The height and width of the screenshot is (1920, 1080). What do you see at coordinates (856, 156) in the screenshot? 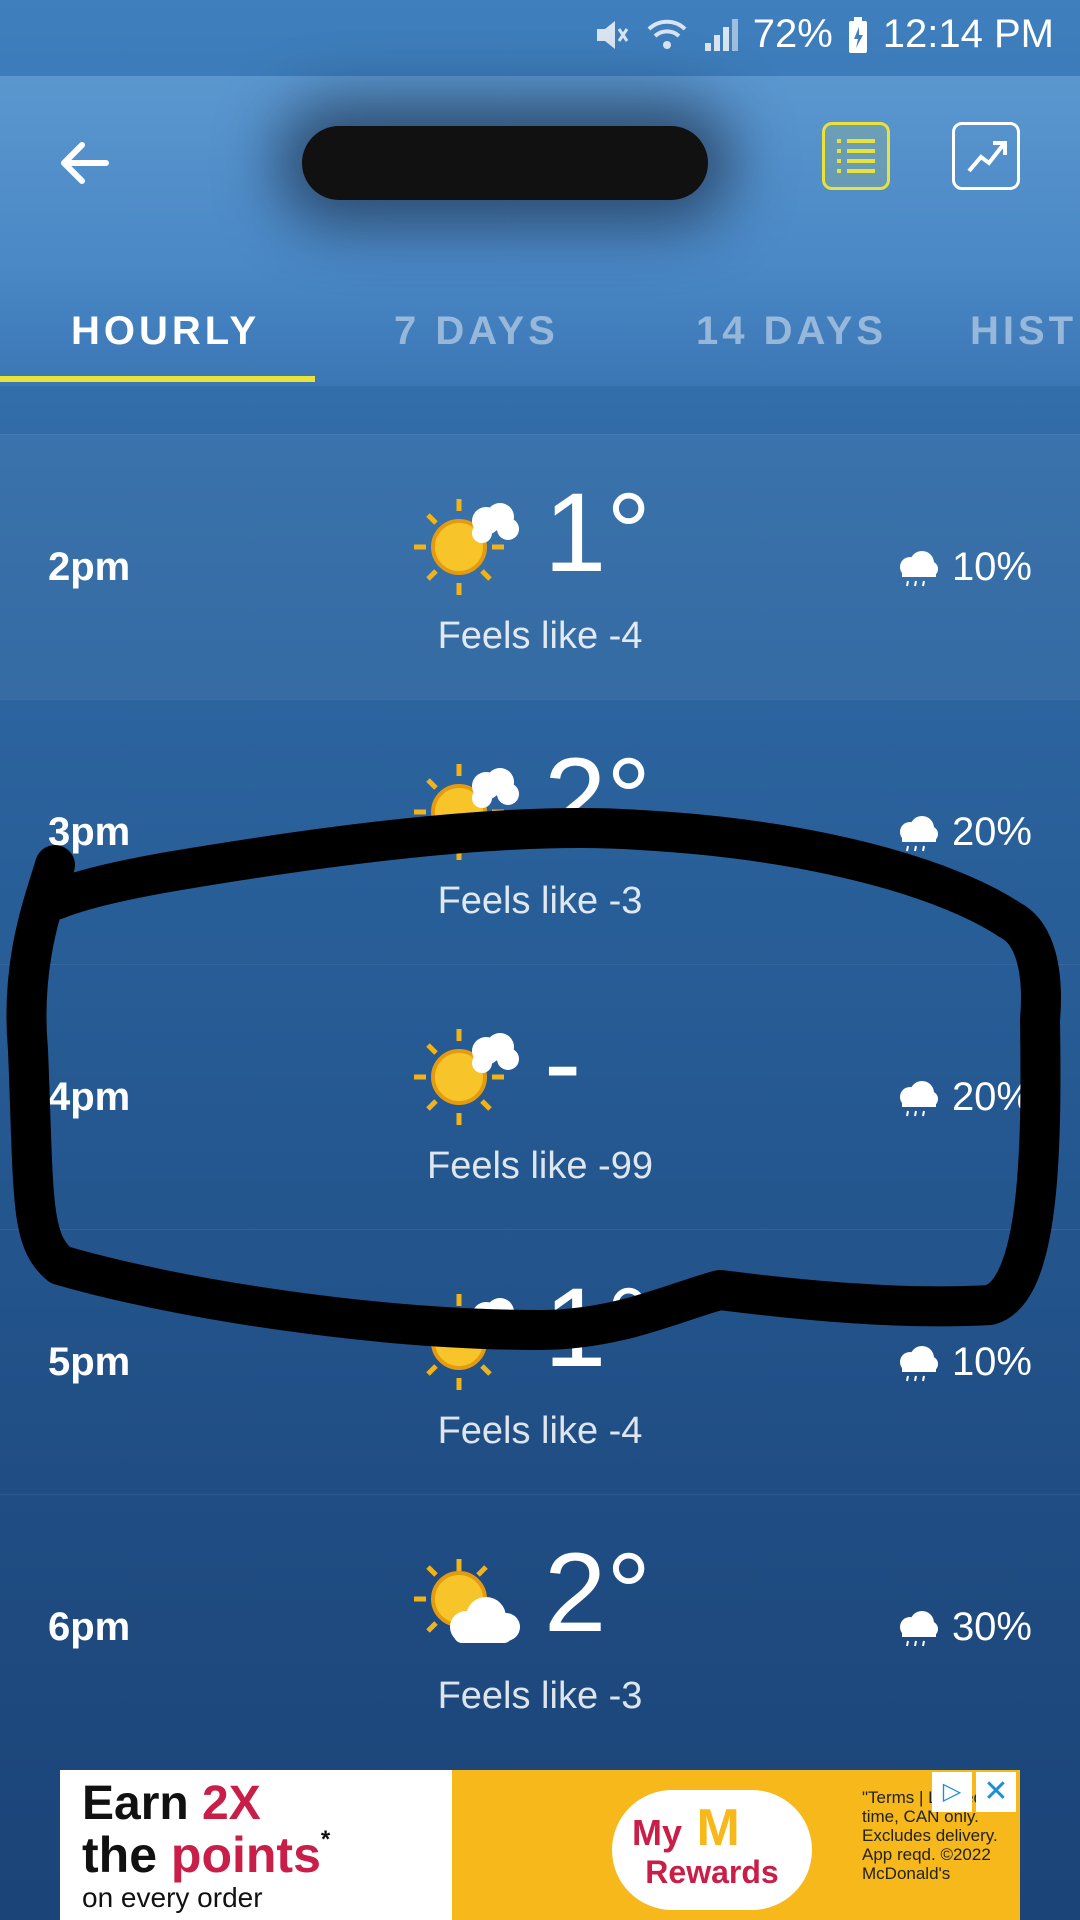
I see `list-view-icon` at bounding box center [856, 156].